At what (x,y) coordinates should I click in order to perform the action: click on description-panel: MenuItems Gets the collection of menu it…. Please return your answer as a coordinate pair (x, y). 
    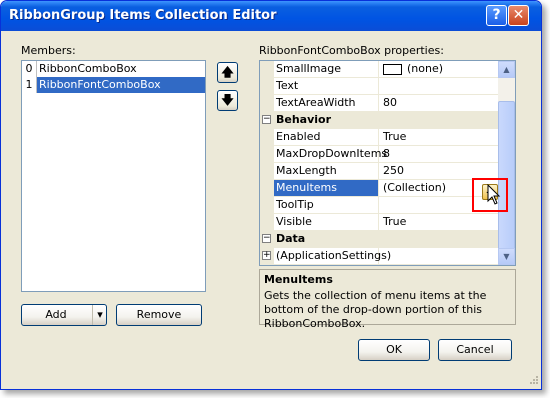
    Looking at the image, I should click on (387, 299).